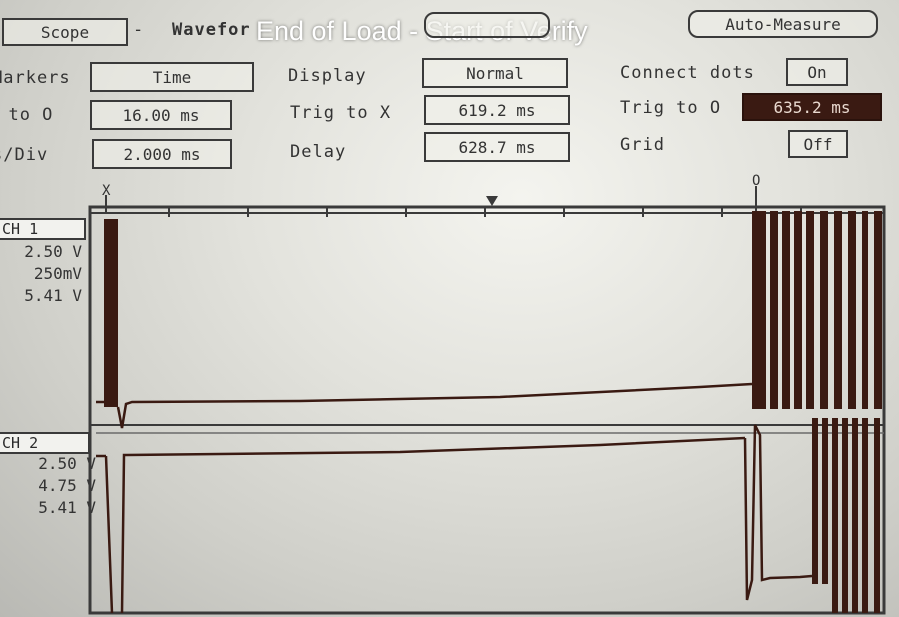 This screenshot has width=899, height=617. I want to click on ch2-drop, so click(778, 512).